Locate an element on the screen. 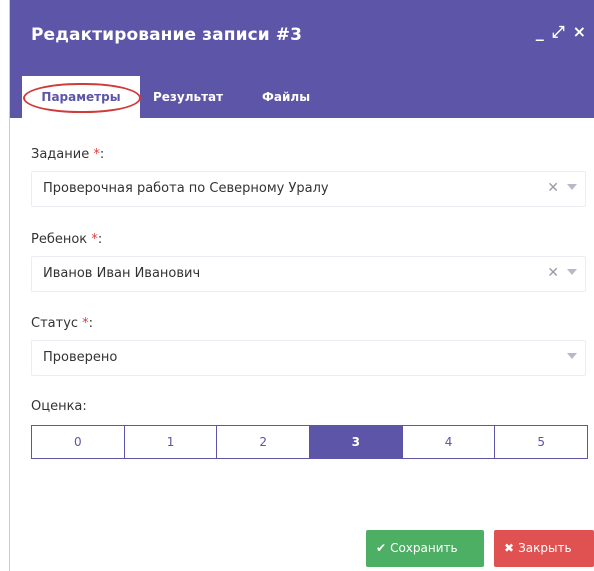  status-select: Проверено is located at coordinates (308, 358).